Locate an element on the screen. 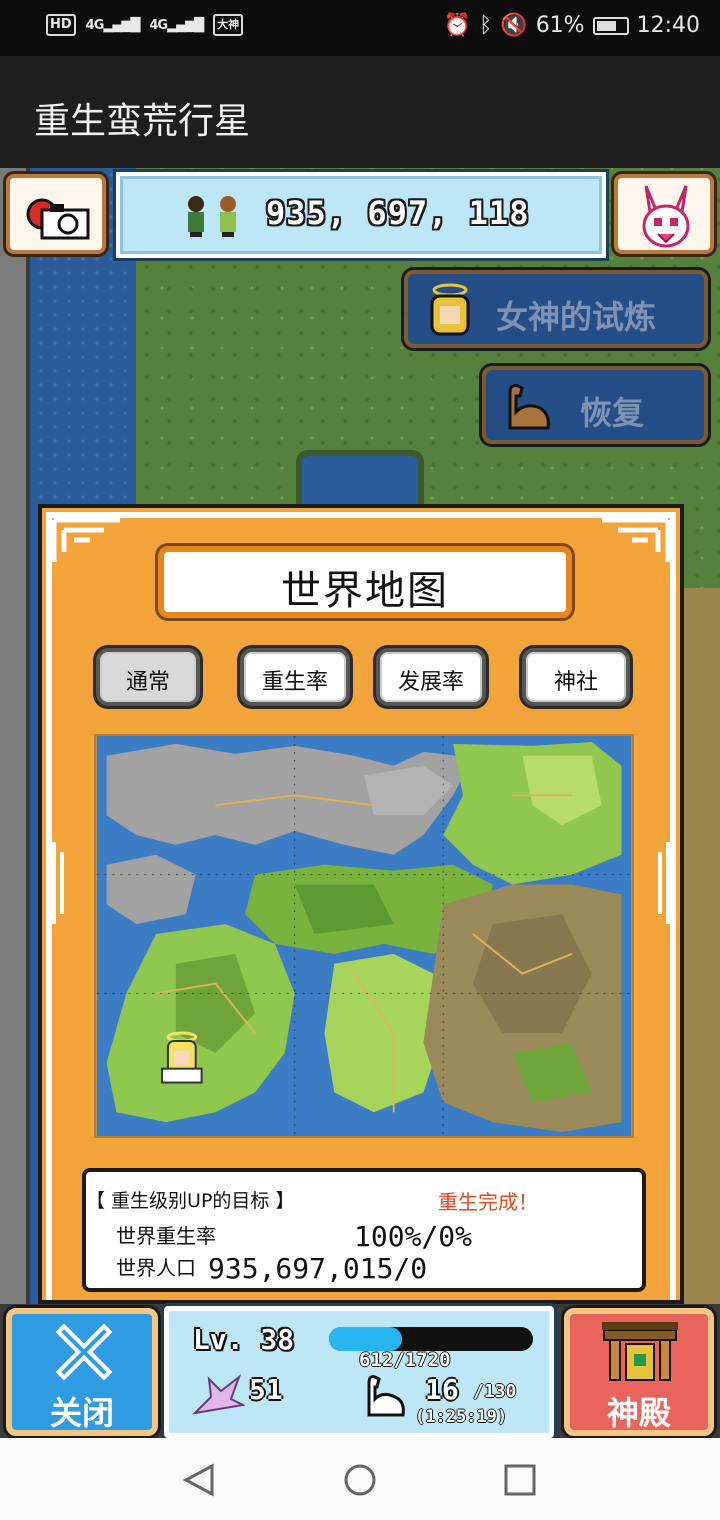 This screenshot has width=720, height=1520. tab-rebirth-rate: 重生率 is located at coordinates (295, 677).